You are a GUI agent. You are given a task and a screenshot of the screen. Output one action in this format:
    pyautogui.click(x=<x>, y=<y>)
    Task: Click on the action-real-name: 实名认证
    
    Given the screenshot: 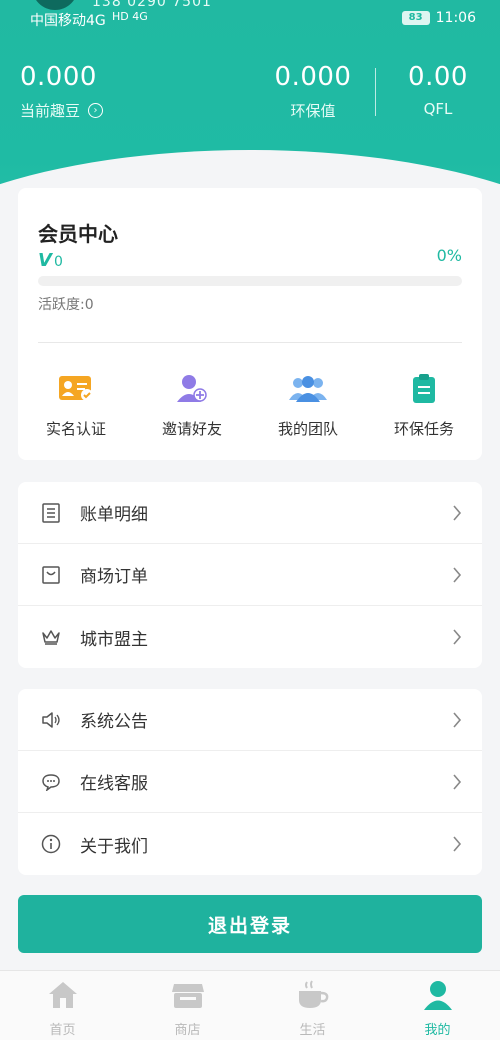 What is the action you would take?
    pyautogui.click(x=76, y=405)
    